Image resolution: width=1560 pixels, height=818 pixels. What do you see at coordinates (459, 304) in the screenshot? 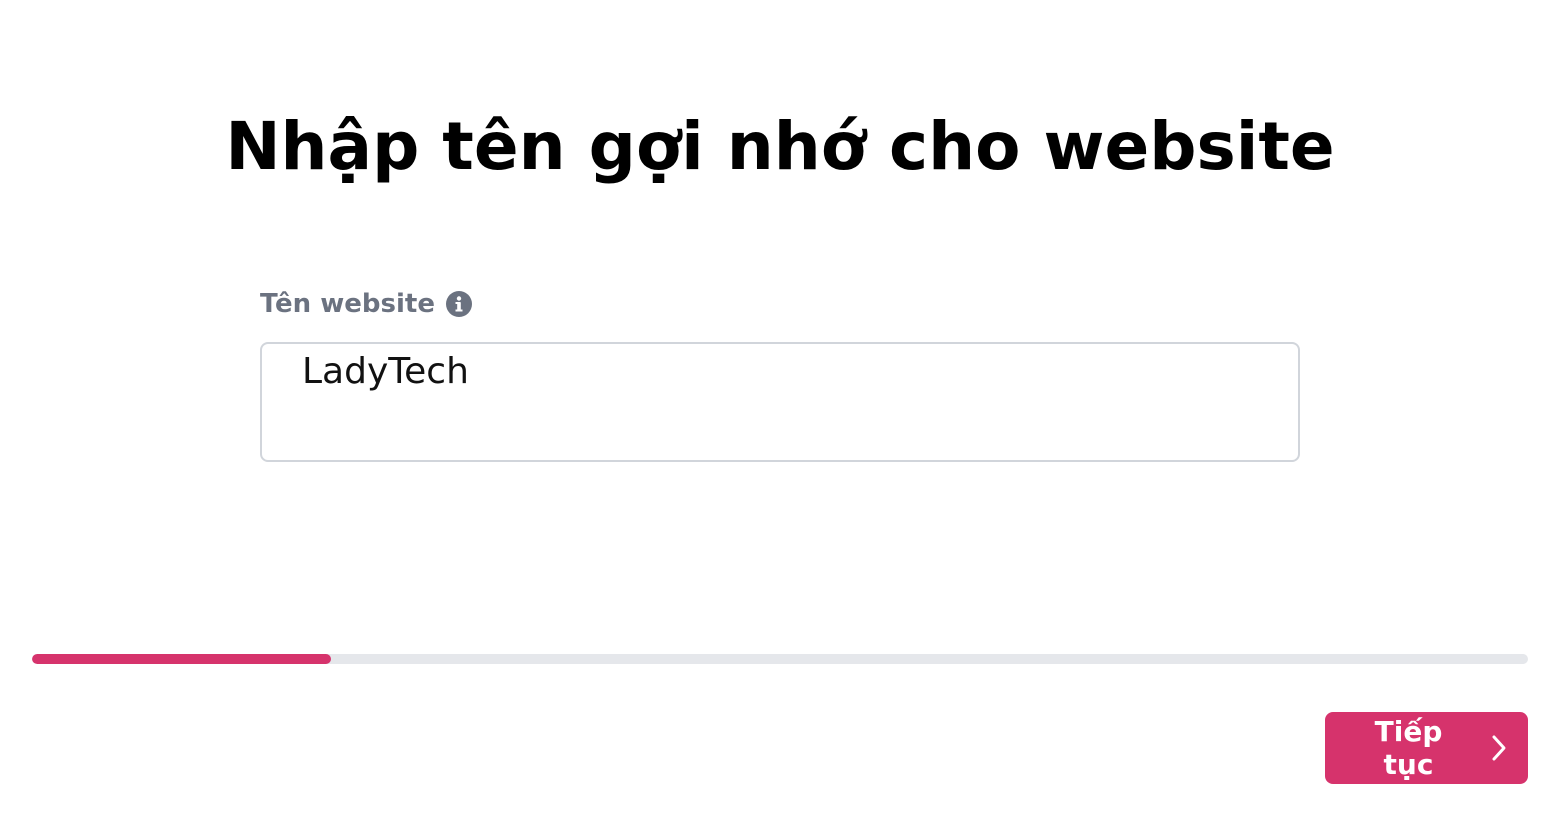
I see `info-icon` at bounding box center [459, 304].